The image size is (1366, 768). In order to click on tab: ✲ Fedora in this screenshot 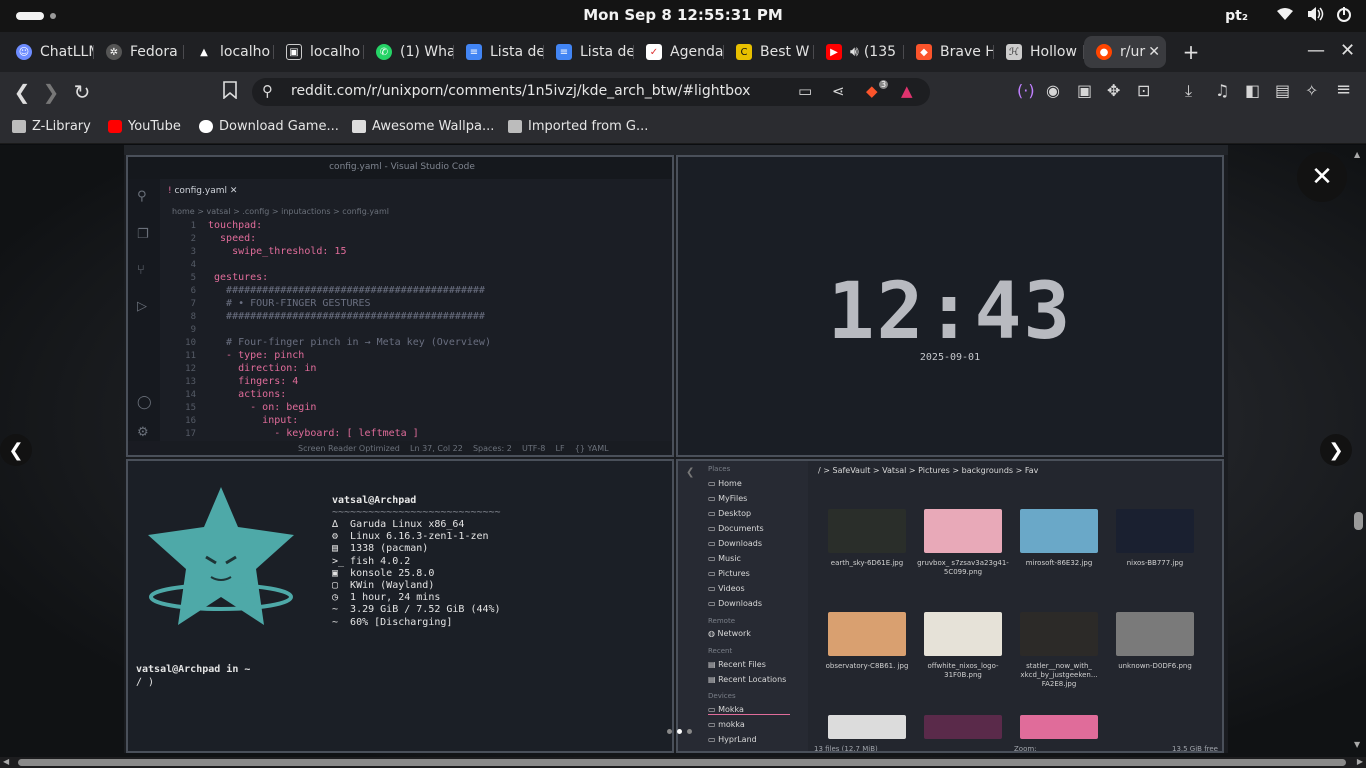, I will do `click(139, 52)`.